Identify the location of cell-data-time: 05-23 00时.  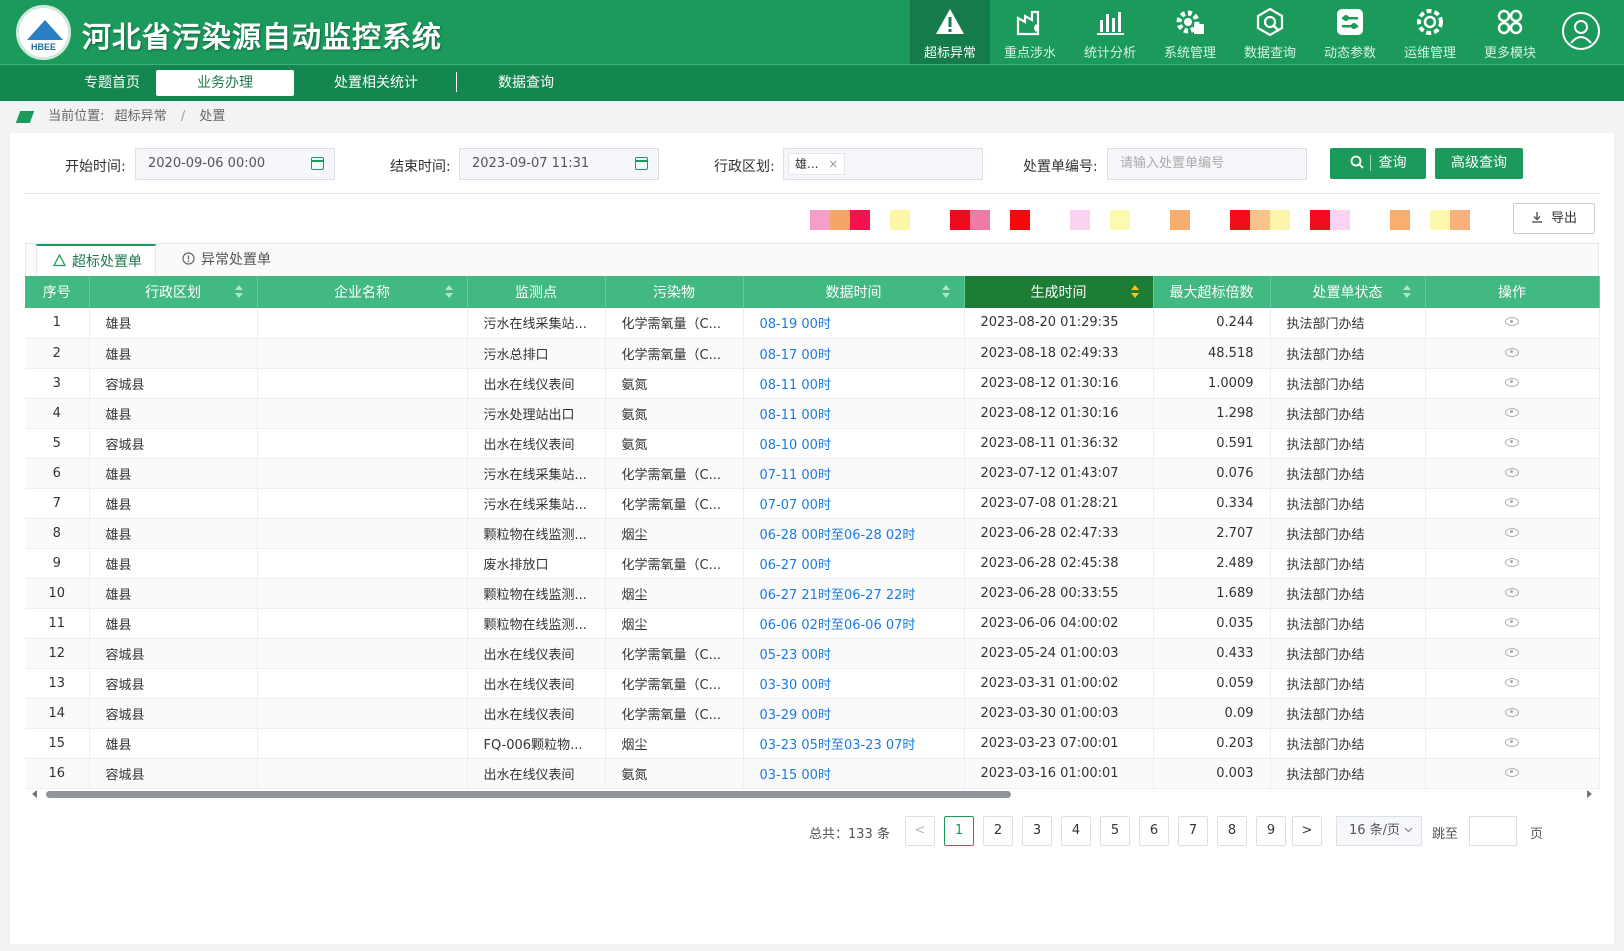
(854, 653).